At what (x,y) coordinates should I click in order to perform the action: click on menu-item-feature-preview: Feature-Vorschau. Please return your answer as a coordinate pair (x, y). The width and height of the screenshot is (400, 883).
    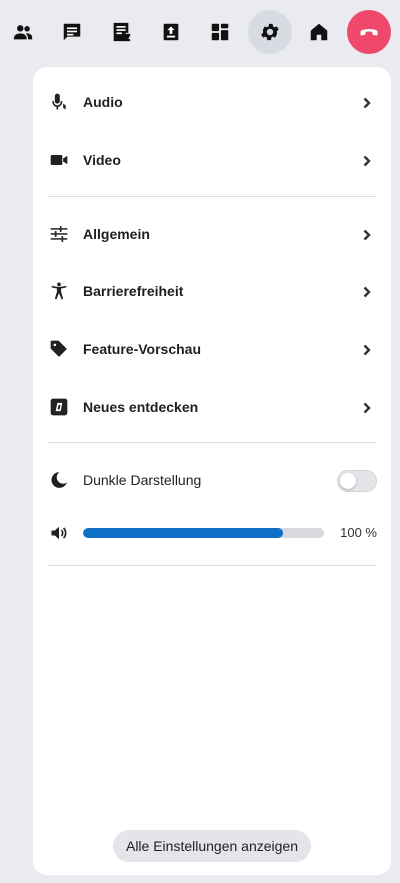
    Looking at the image, I should click on (212, 349).